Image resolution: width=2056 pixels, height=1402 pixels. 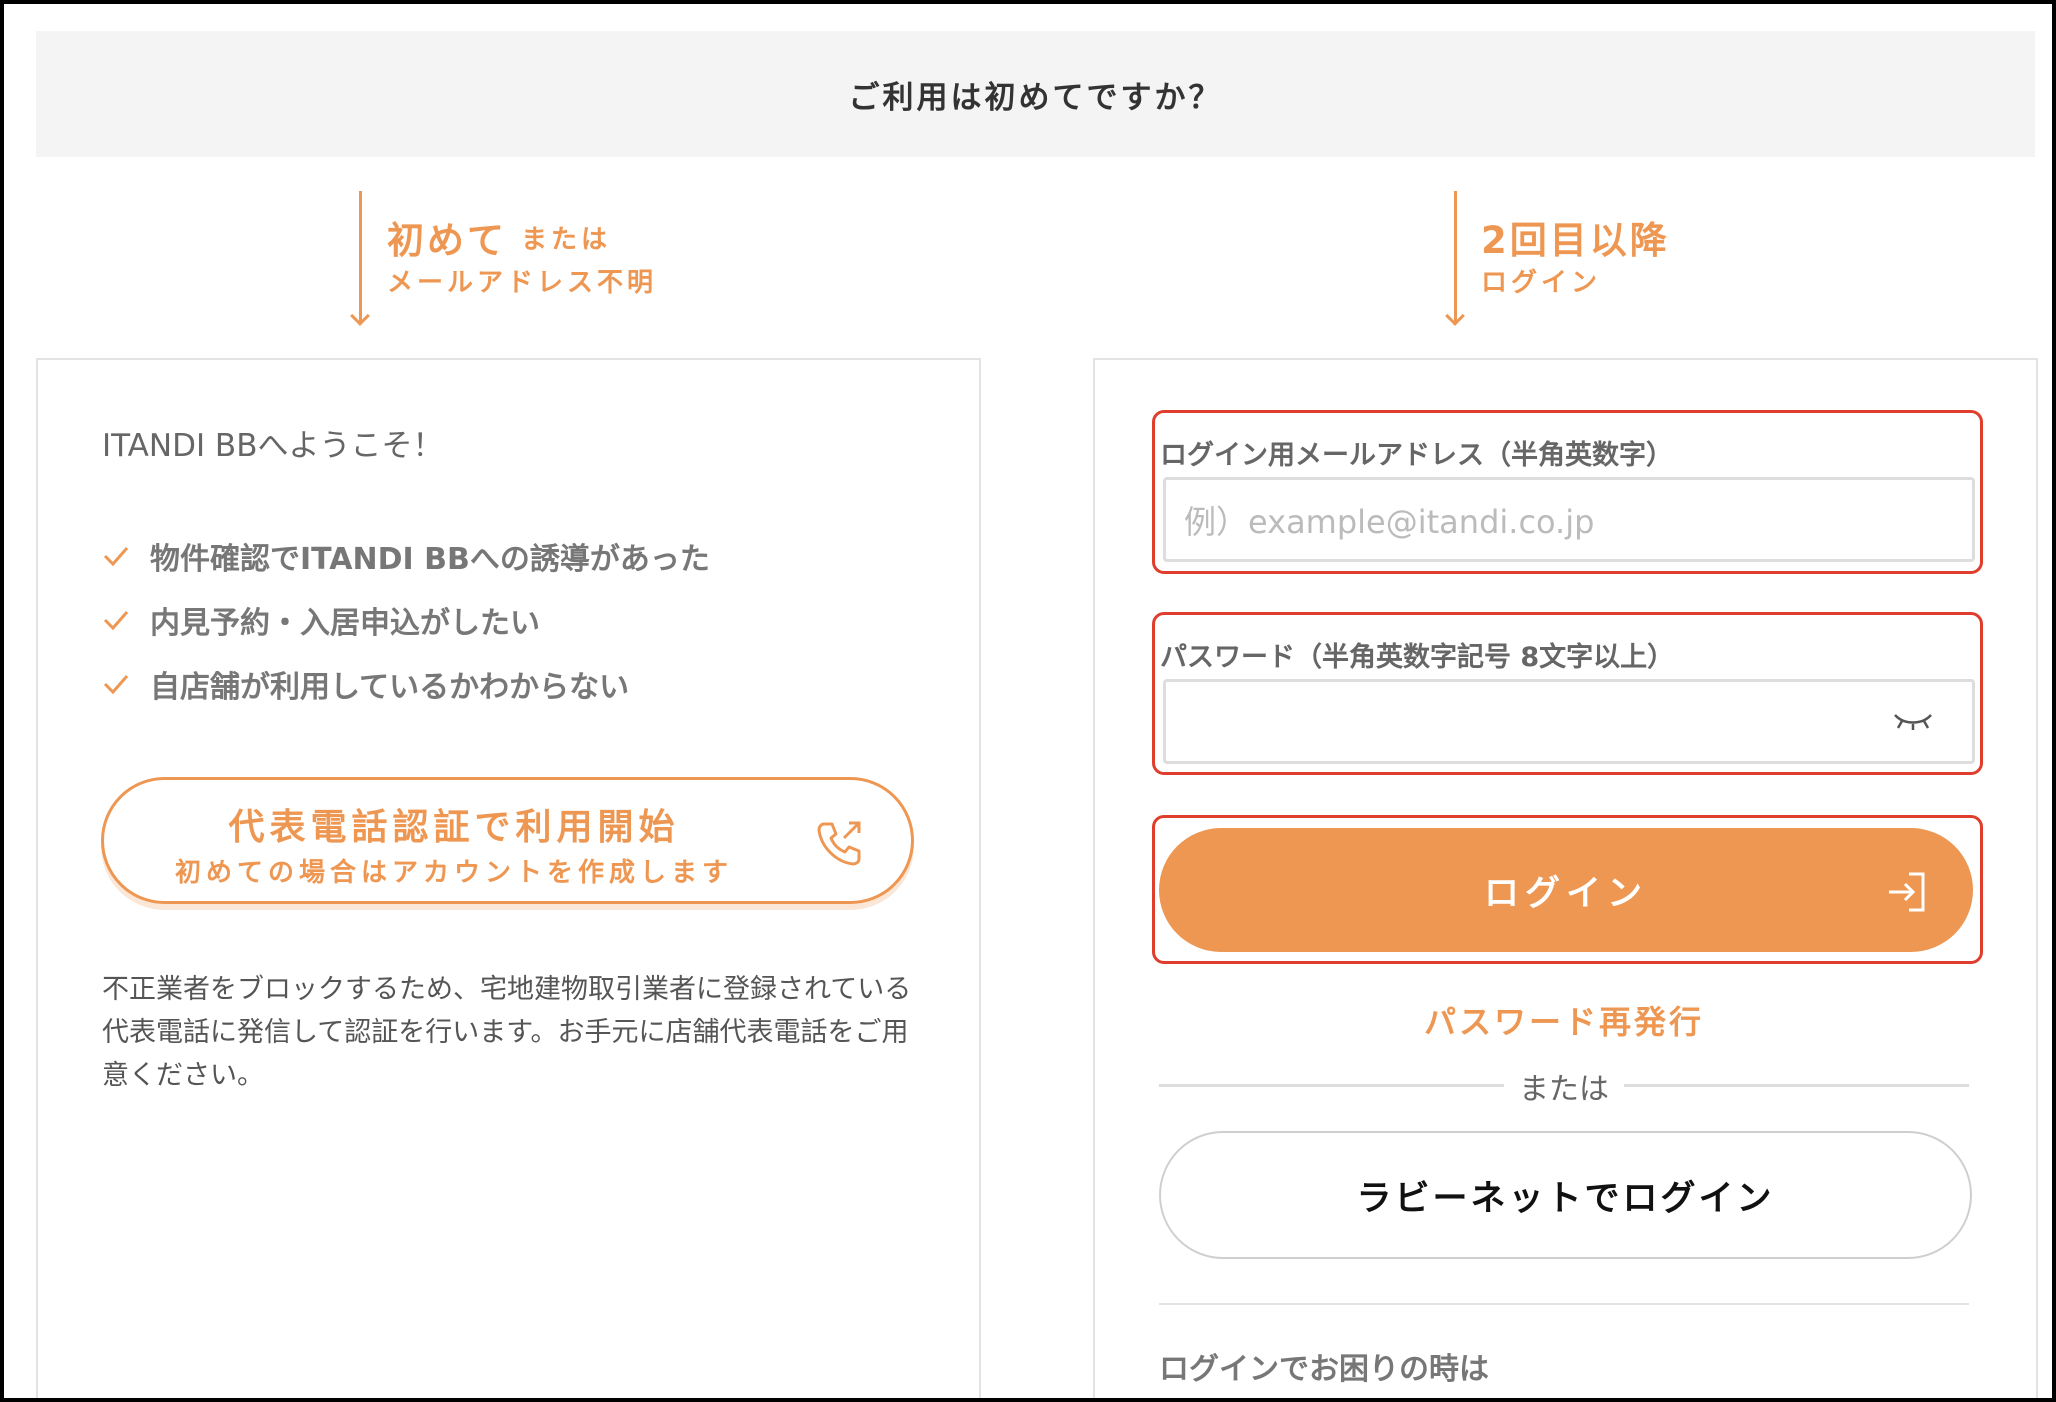 I want to click on right-route-title: 2回目以降, so click(x=1575, y=240).